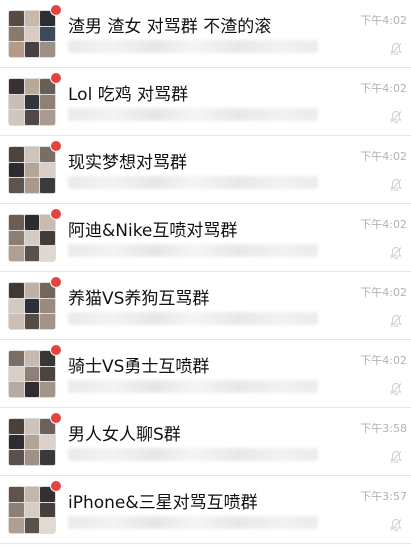 This screenshot has height=548, width=411. Describe the element at coordinates (205, 442) in the screenshot. I see `chat-row: 男人女人聊S群 下午3:58` at that location.